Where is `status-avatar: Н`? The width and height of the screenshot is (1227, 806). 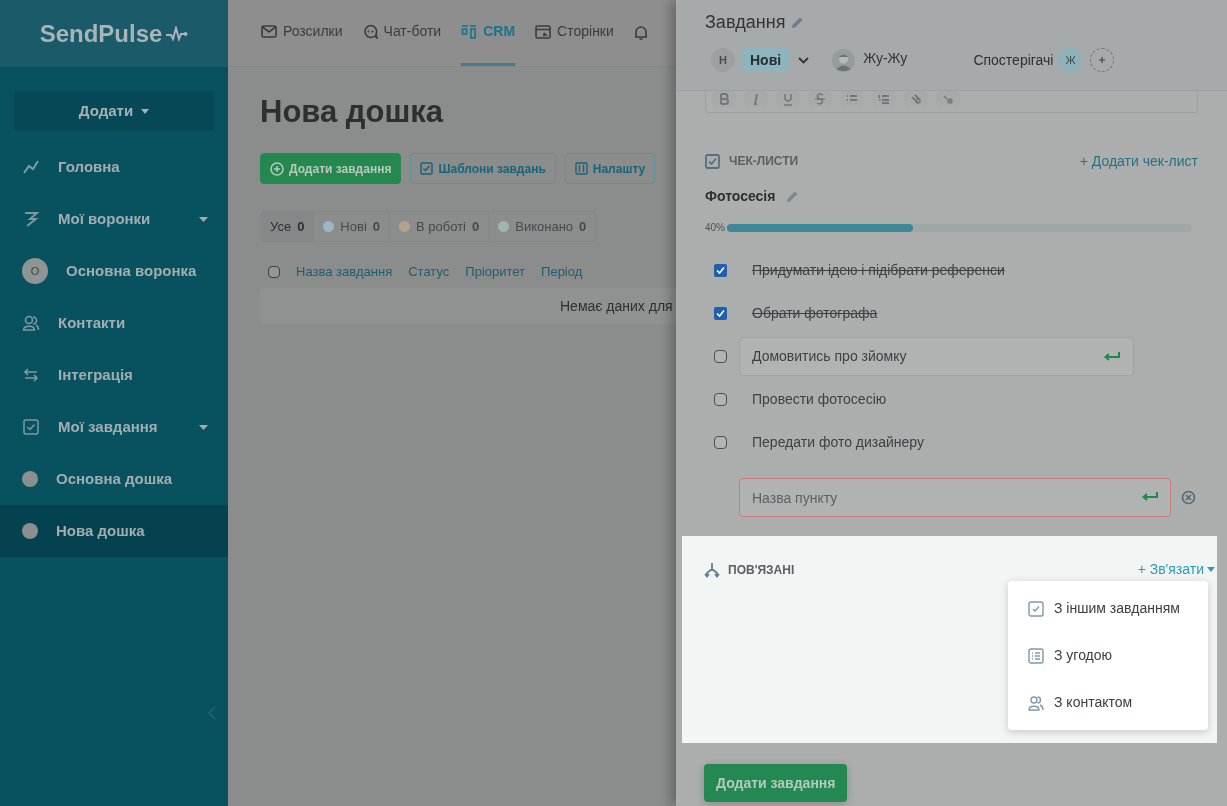
status-avatar: Н is located at coordinates (723, 60).